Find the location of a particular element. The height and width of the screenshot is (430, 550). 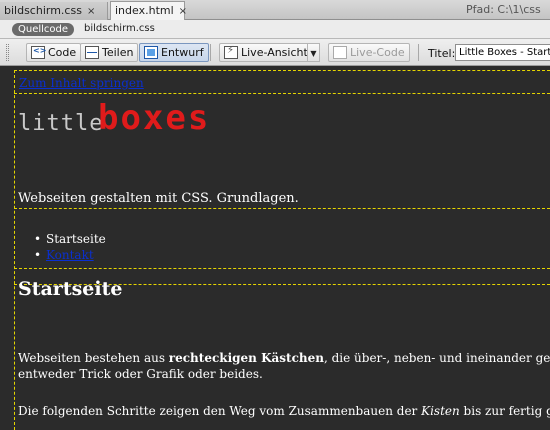

tab-label: bildschirm.css is located at coordinates (43, 10).